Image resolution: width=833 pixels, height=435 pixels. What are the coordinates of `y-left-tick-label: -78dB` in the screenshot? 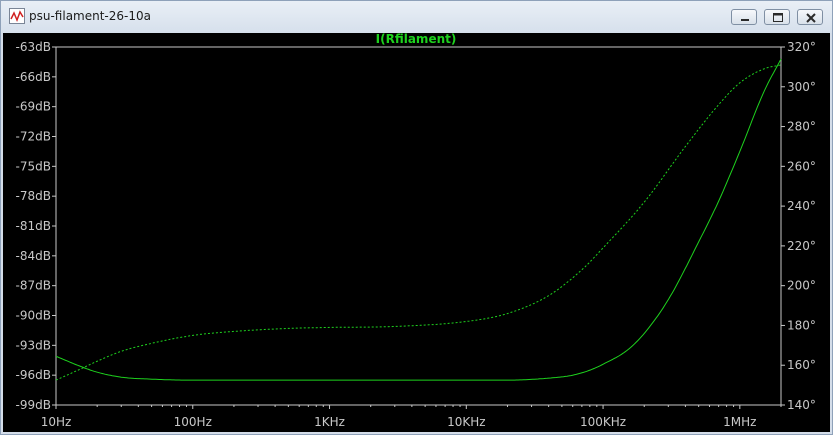 It's located at (33, 196).